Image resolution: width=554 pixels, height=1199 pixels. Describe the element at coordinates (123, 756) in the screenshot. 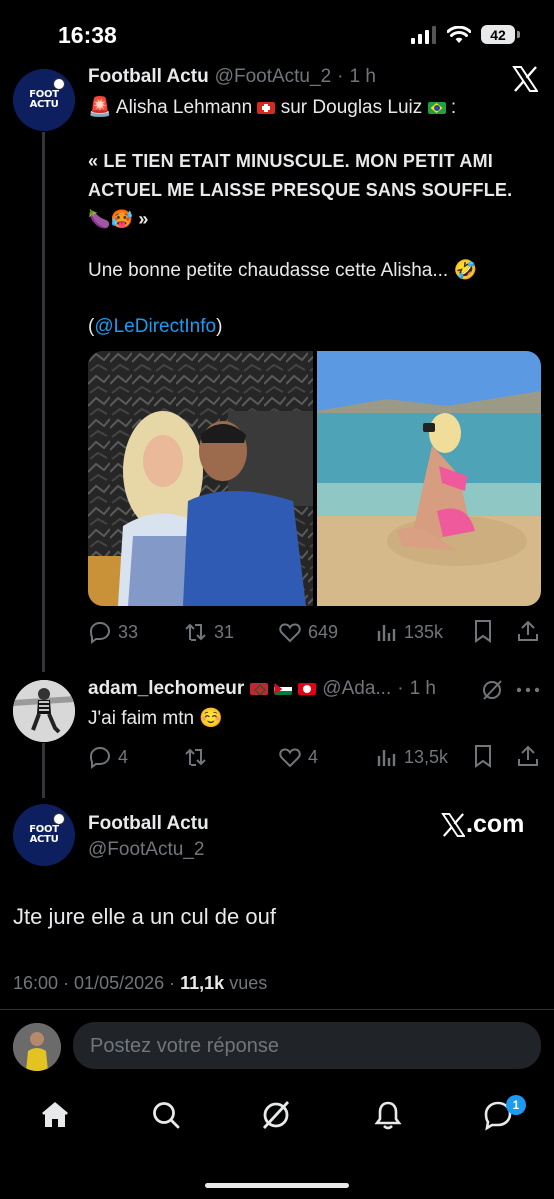

I see `reply-count: 4` at that location.